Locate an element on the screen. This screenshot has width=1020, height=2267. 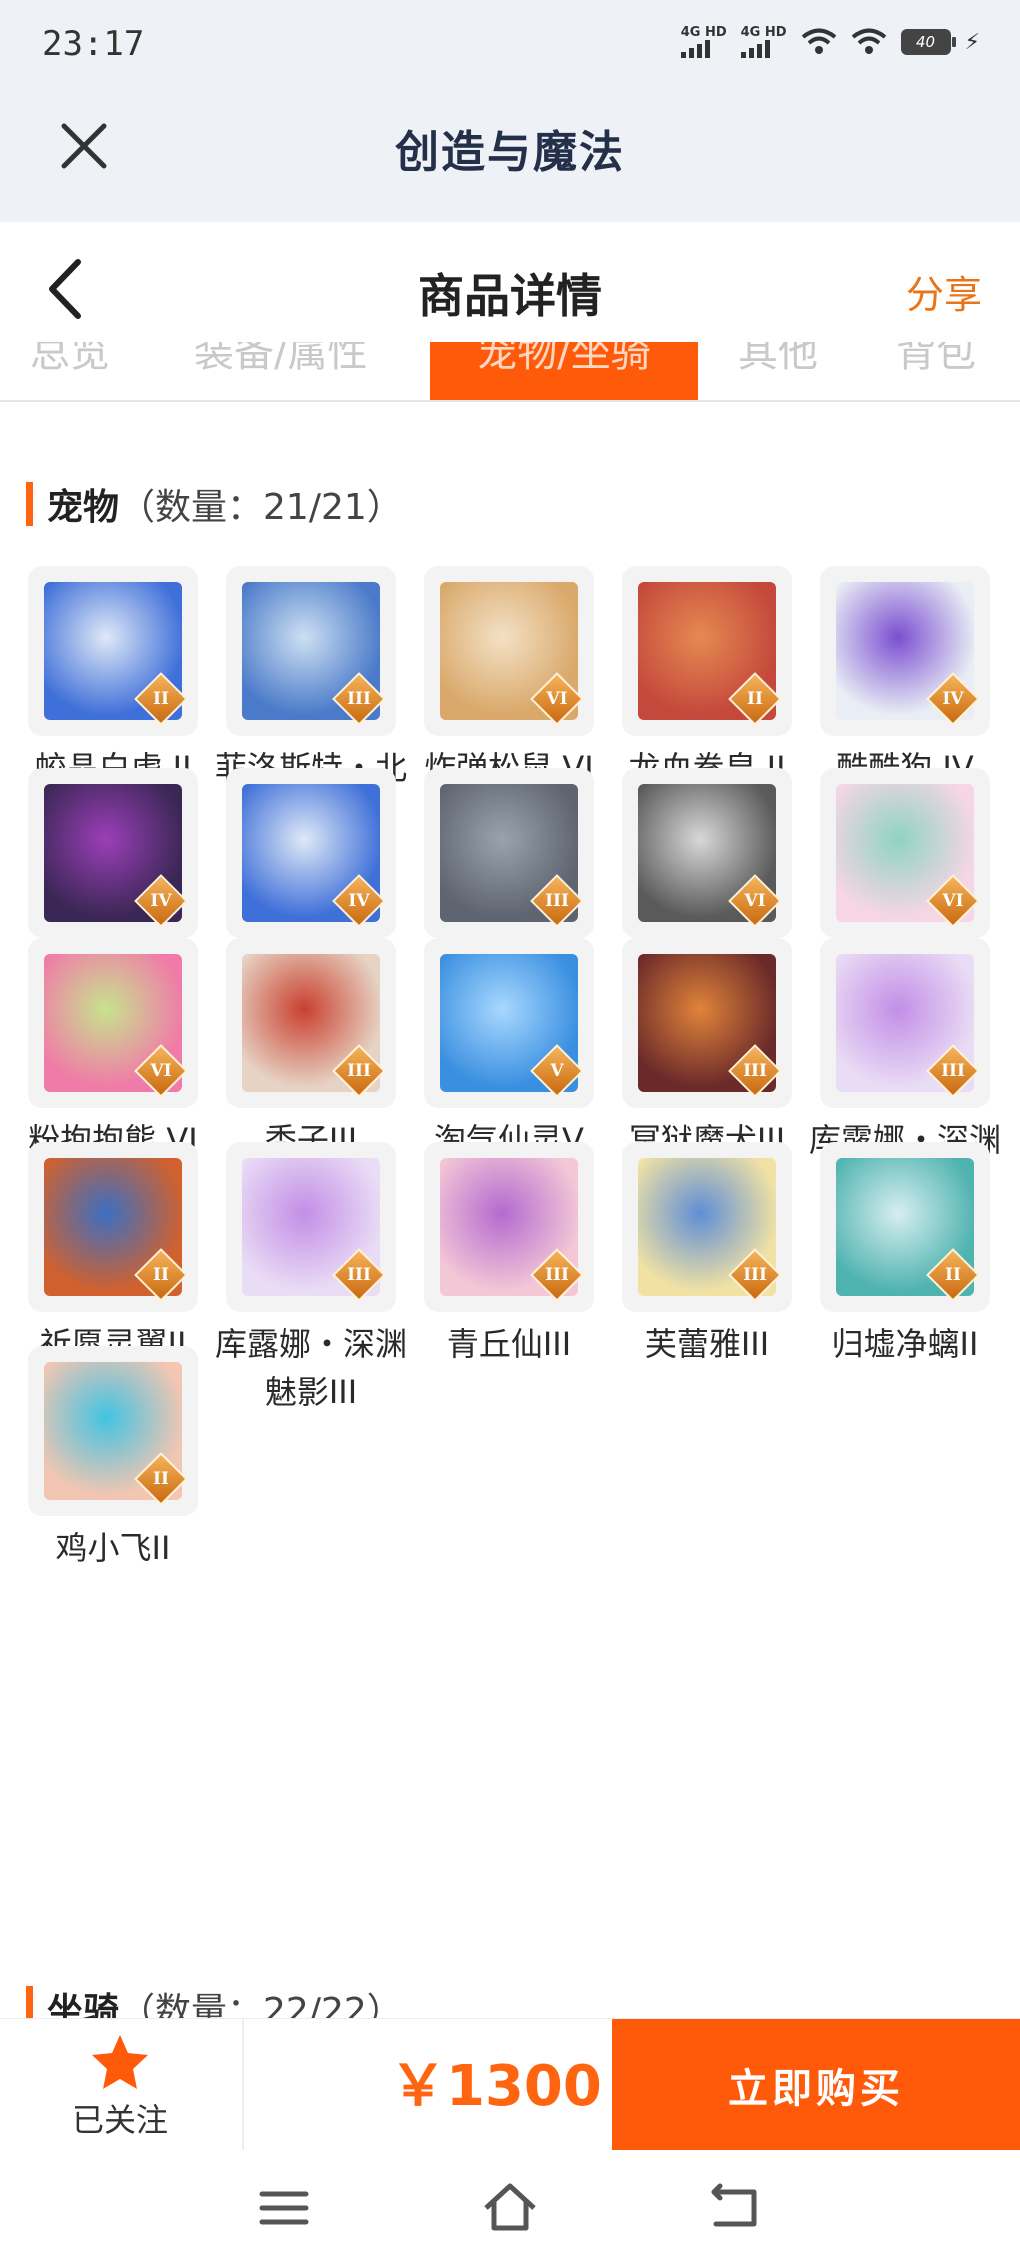
follow-button: 已关注 is located at coordinates (120, 2087).